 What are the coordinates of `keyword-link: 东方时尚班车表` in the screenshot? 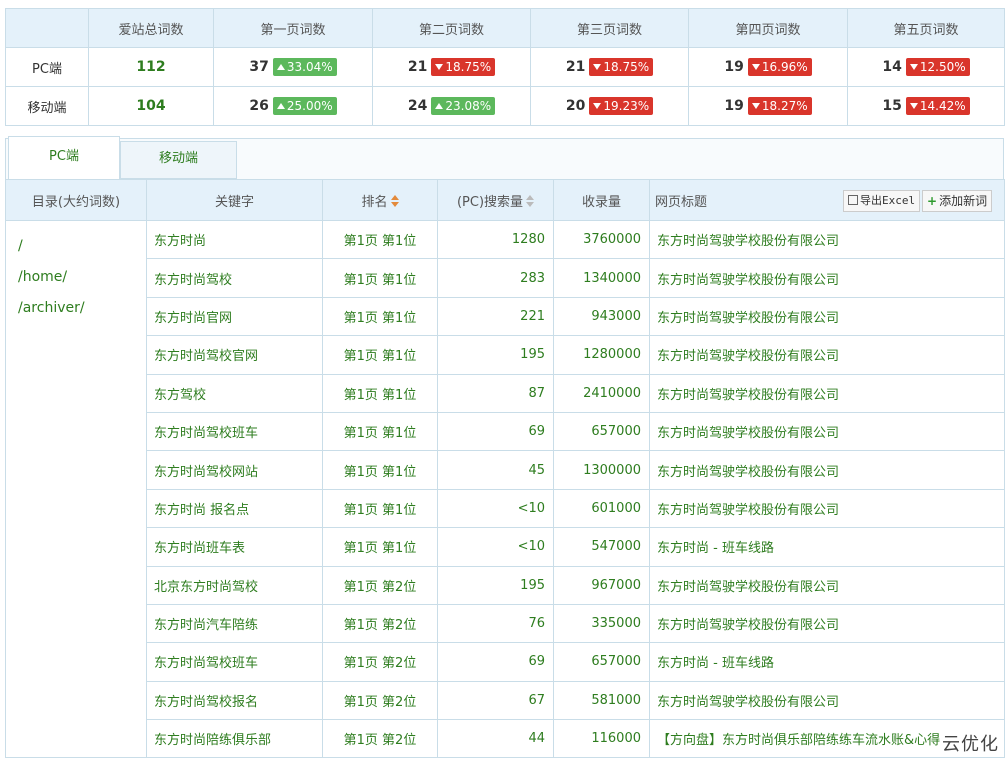 It's located at (234, 547).